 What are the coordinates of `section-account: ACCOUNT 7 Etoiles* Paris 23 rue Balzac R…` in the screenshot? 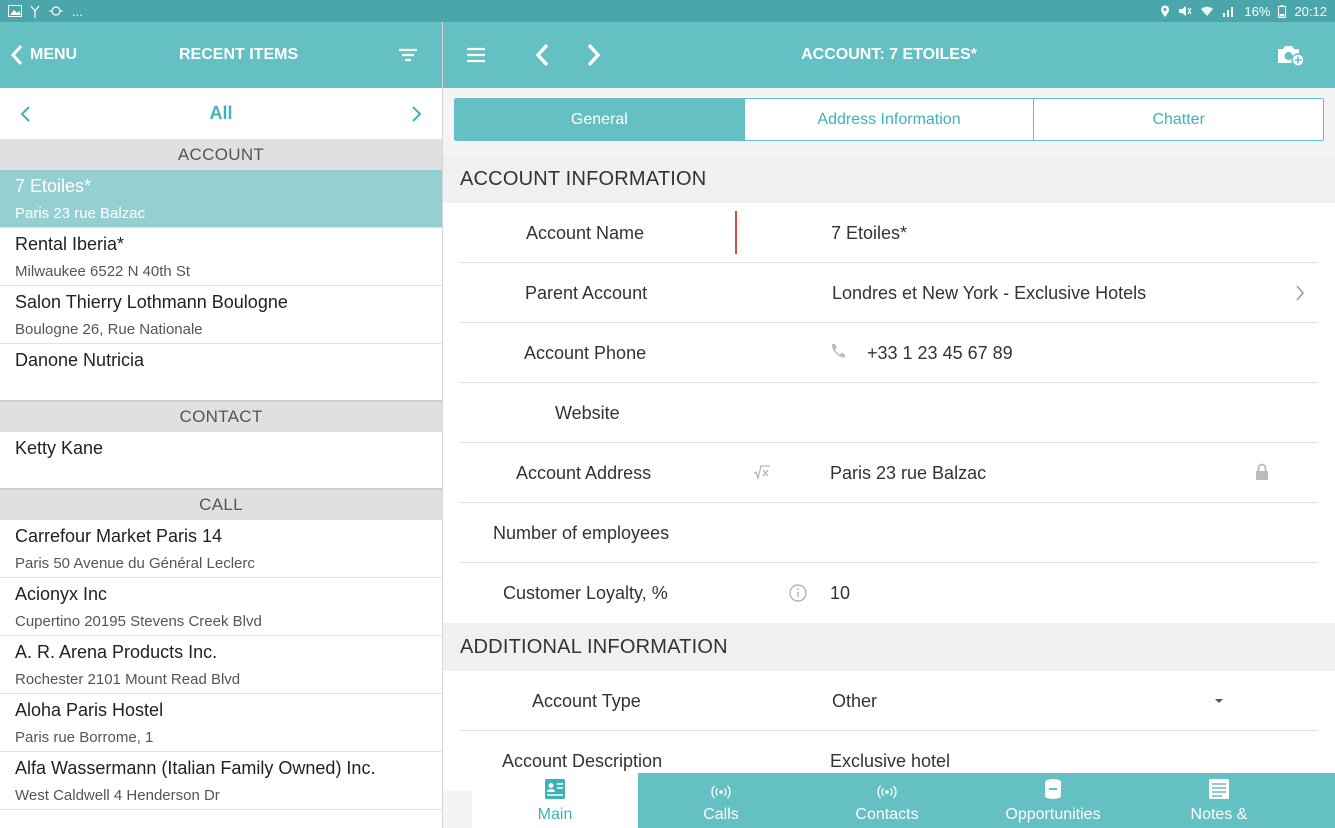 It's located at (221, 271).